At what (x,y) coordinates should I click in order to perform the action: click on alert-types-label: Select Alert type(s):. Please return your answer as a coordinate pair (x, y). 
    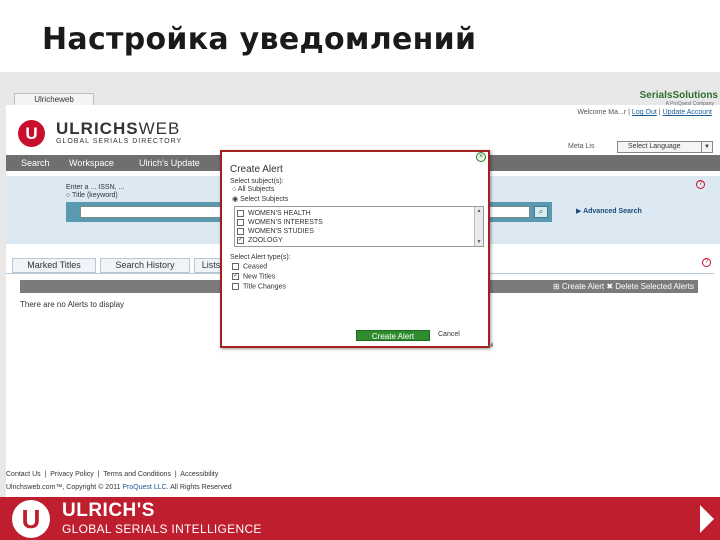
    Looking at the image, I should click on (260, 257).